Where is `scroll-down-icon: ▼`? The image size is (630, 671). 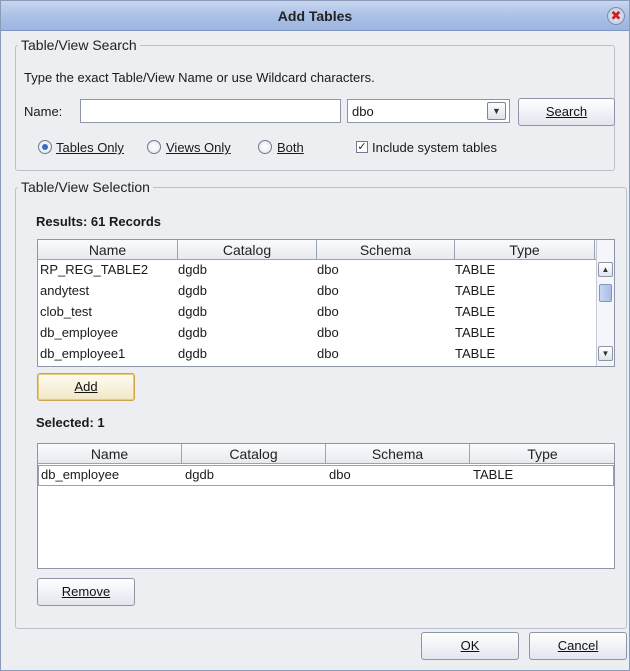 scroll-down-icon: ▼ is located at coordinates (605, 353).